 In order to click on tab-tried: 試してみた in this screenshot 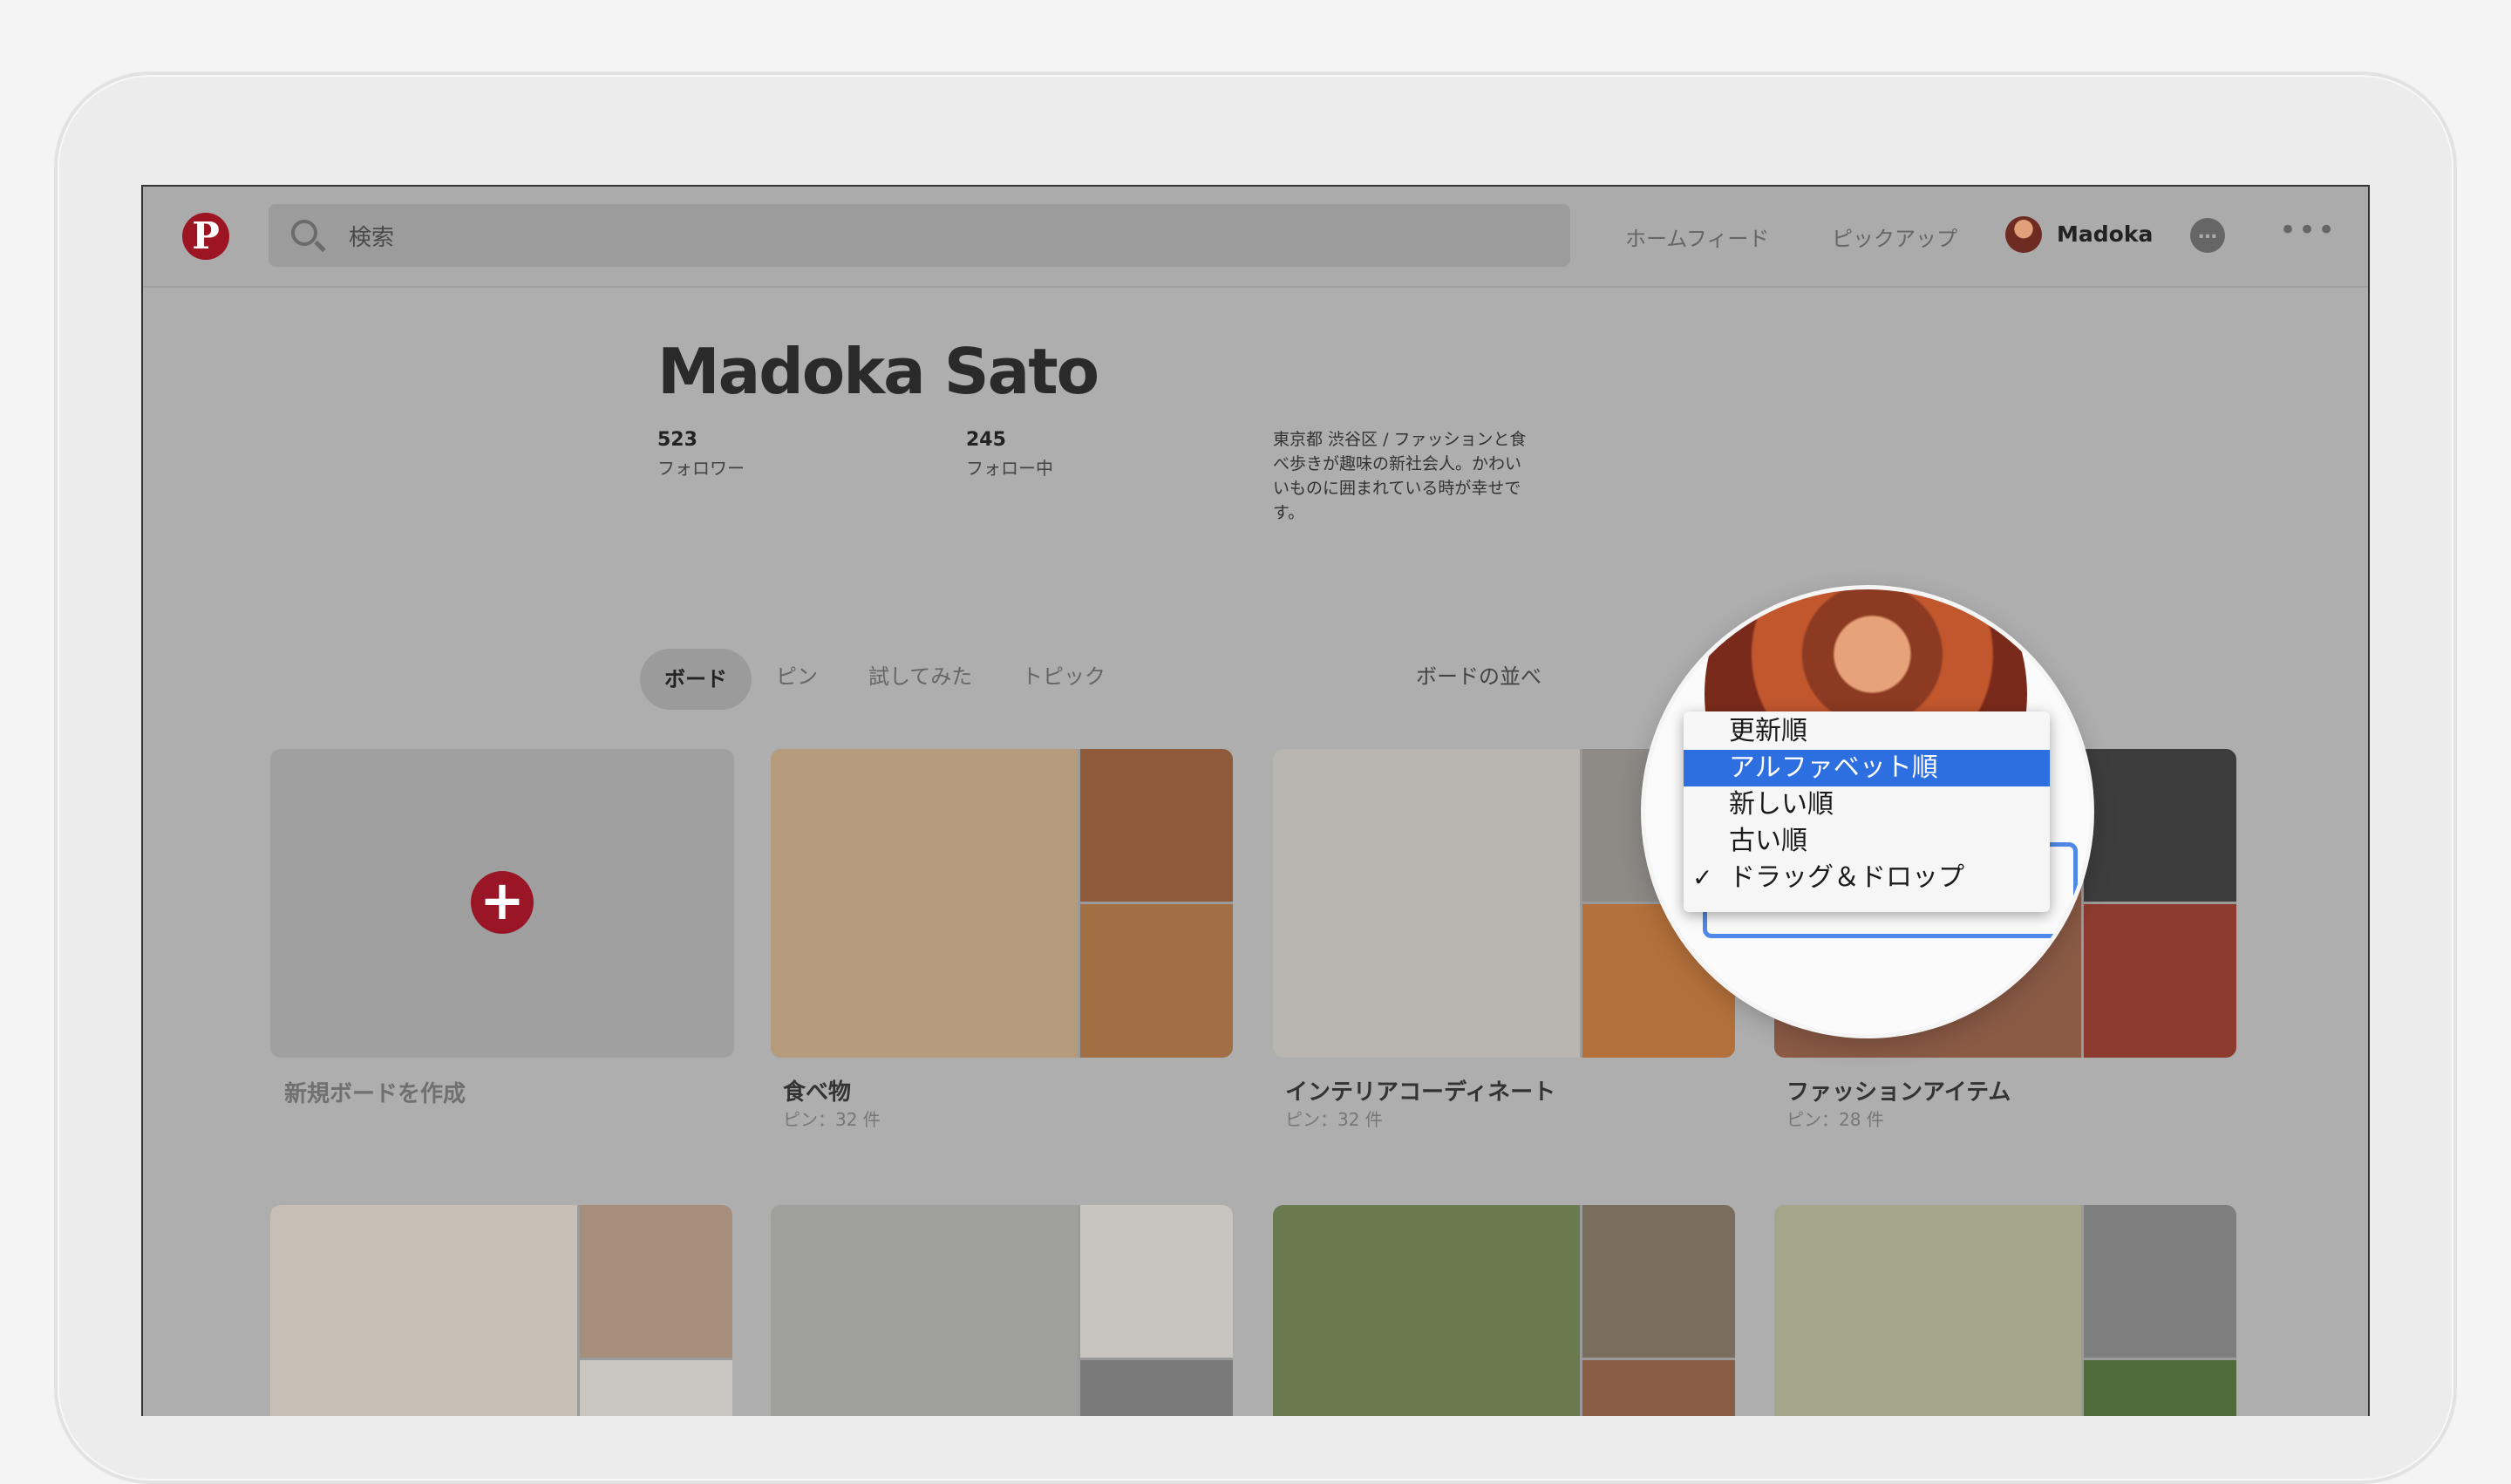, I will do `click(920, 674)`.